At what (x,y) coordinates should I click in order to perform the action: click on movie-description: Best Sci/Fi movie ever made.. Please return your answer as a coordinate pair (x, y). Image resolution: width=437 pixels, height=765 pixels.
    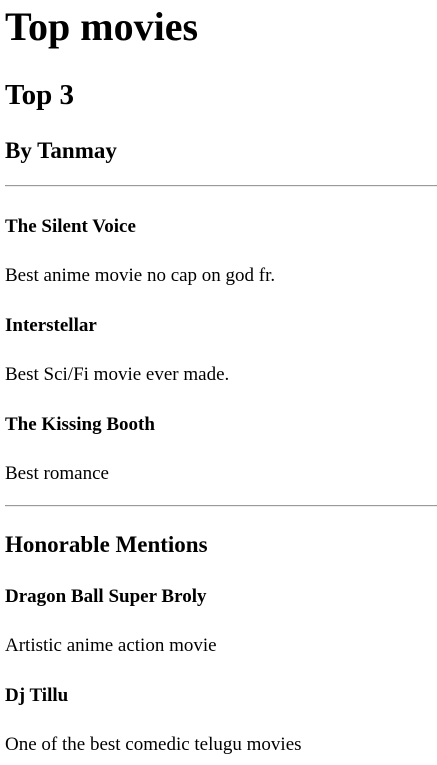
    Looking at the image, I should click on (117, 374).